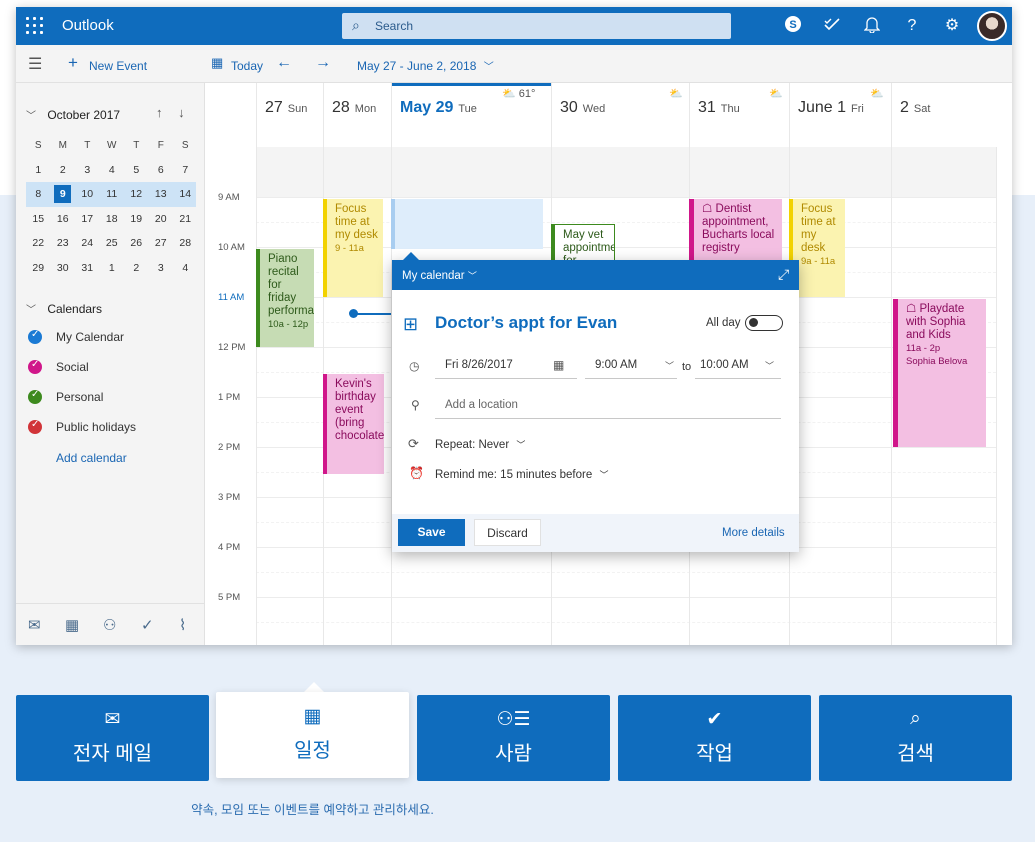  Describe the element at coordinates (38, 219) in the screenshot. I see `day-cell: 15` at that location.